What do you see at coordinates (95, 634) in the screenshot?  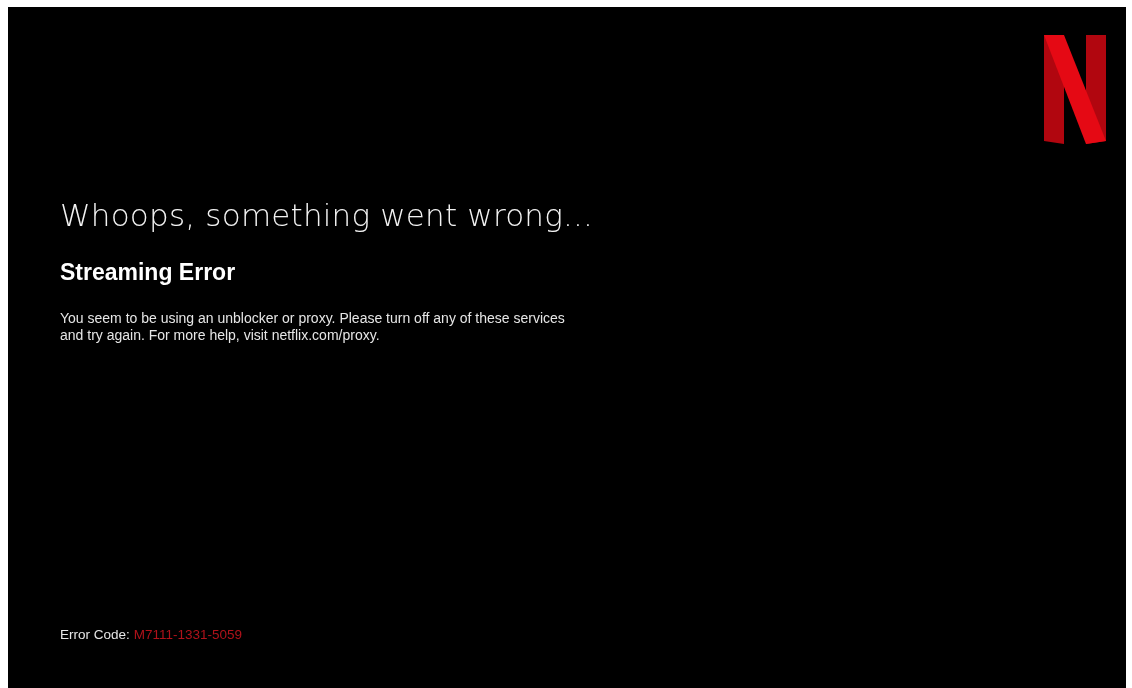 I see `error-code-label: Error Code:` at bounding box center [95, 634].